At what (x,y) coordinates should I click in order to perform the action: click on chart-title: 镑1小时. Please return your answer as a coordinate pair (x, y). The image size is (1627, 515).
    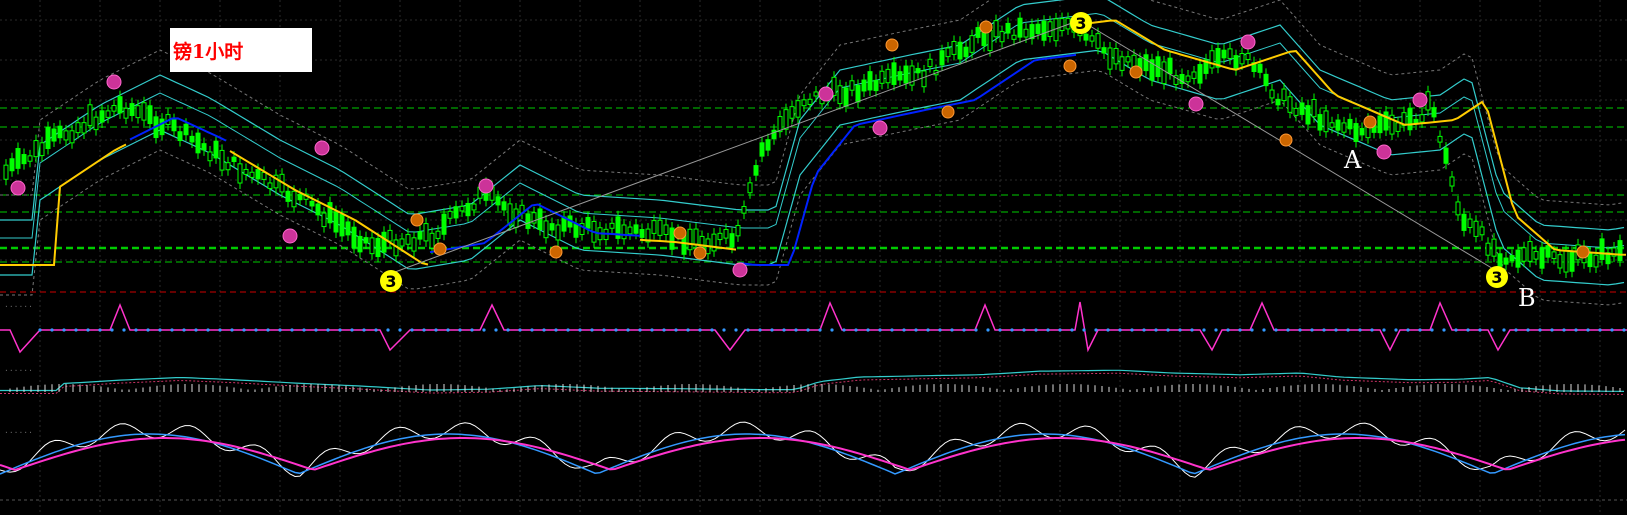
    Looking at the image, I should click on (208, 51).